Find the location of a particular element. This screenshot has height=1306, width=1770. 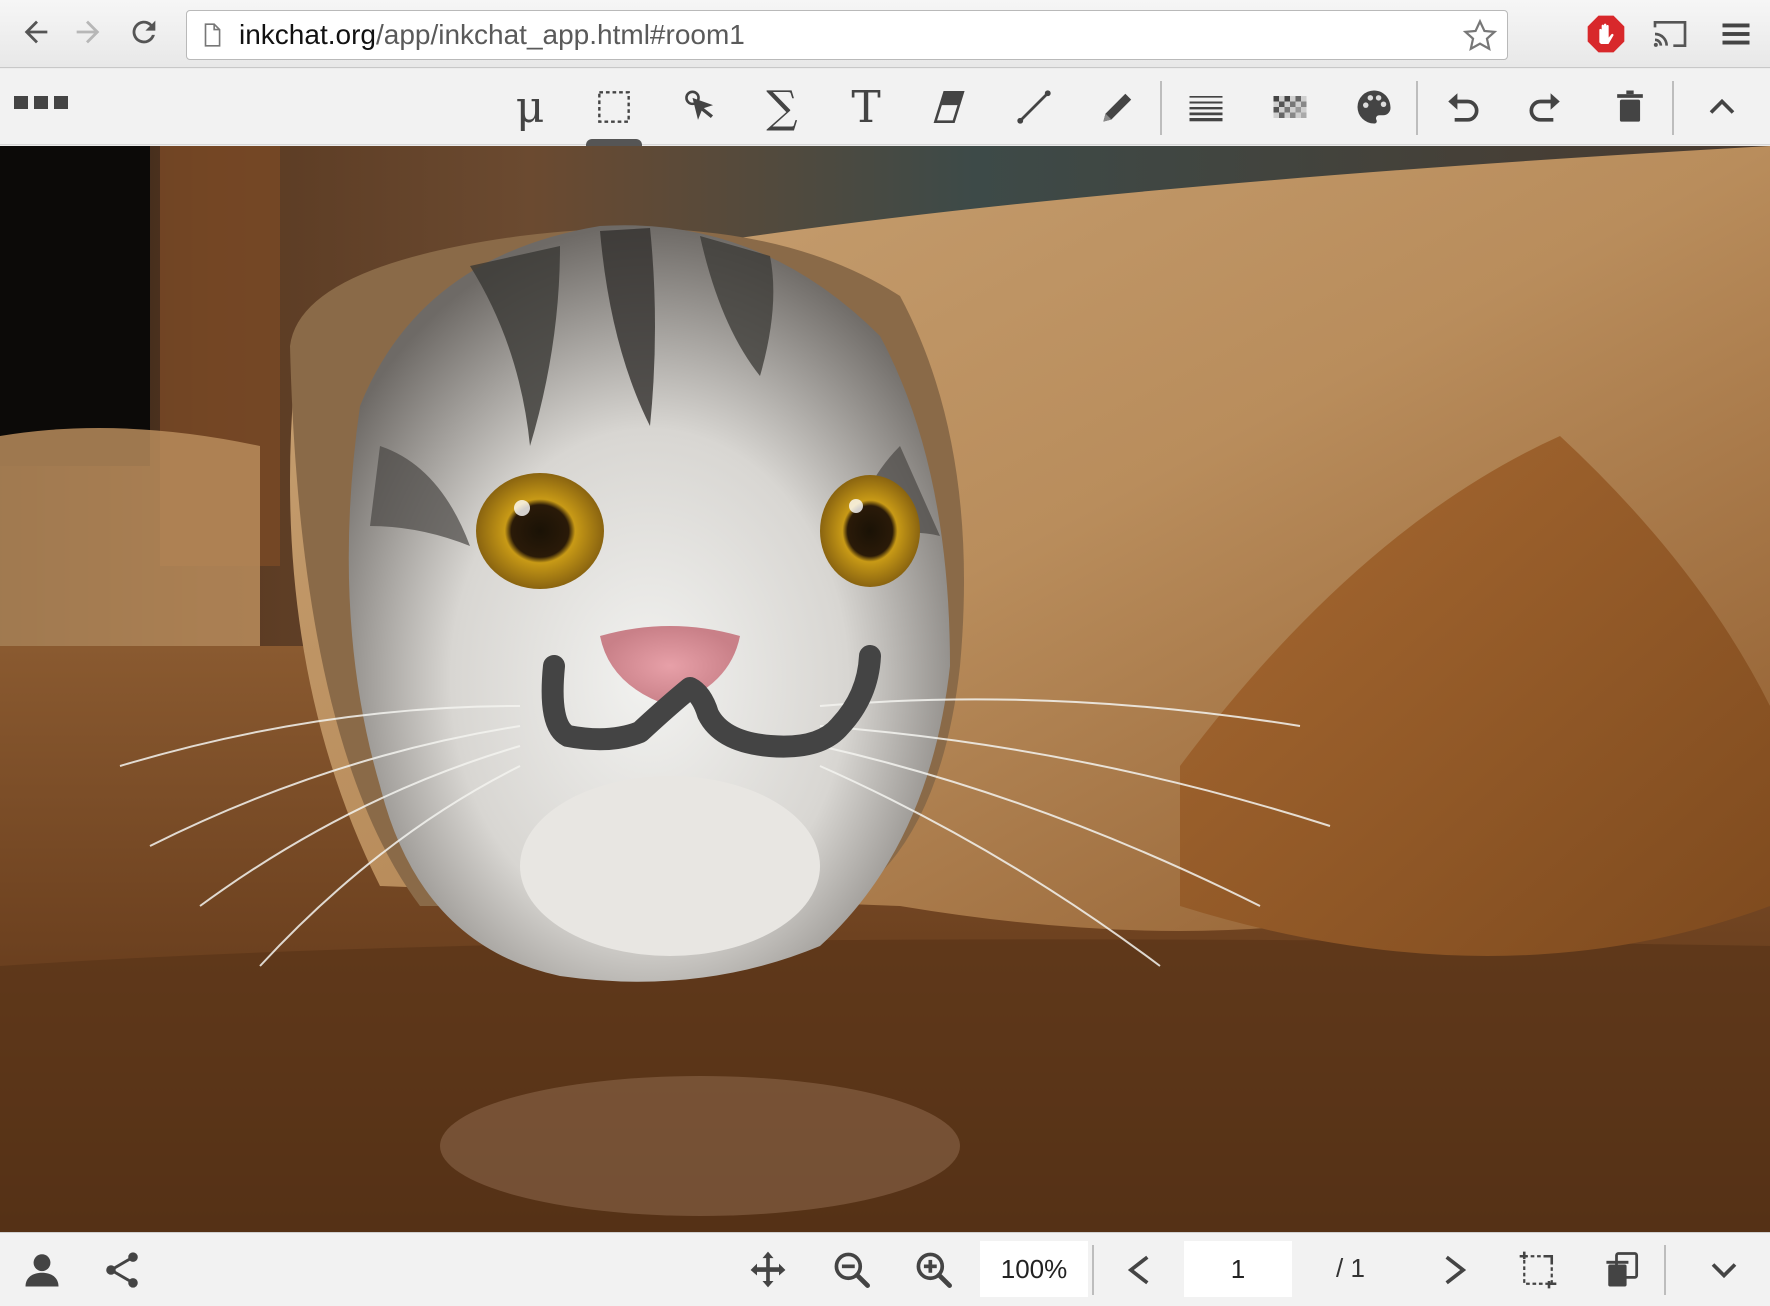

chevron-left-icon is located at coordinates (1138, 1270).